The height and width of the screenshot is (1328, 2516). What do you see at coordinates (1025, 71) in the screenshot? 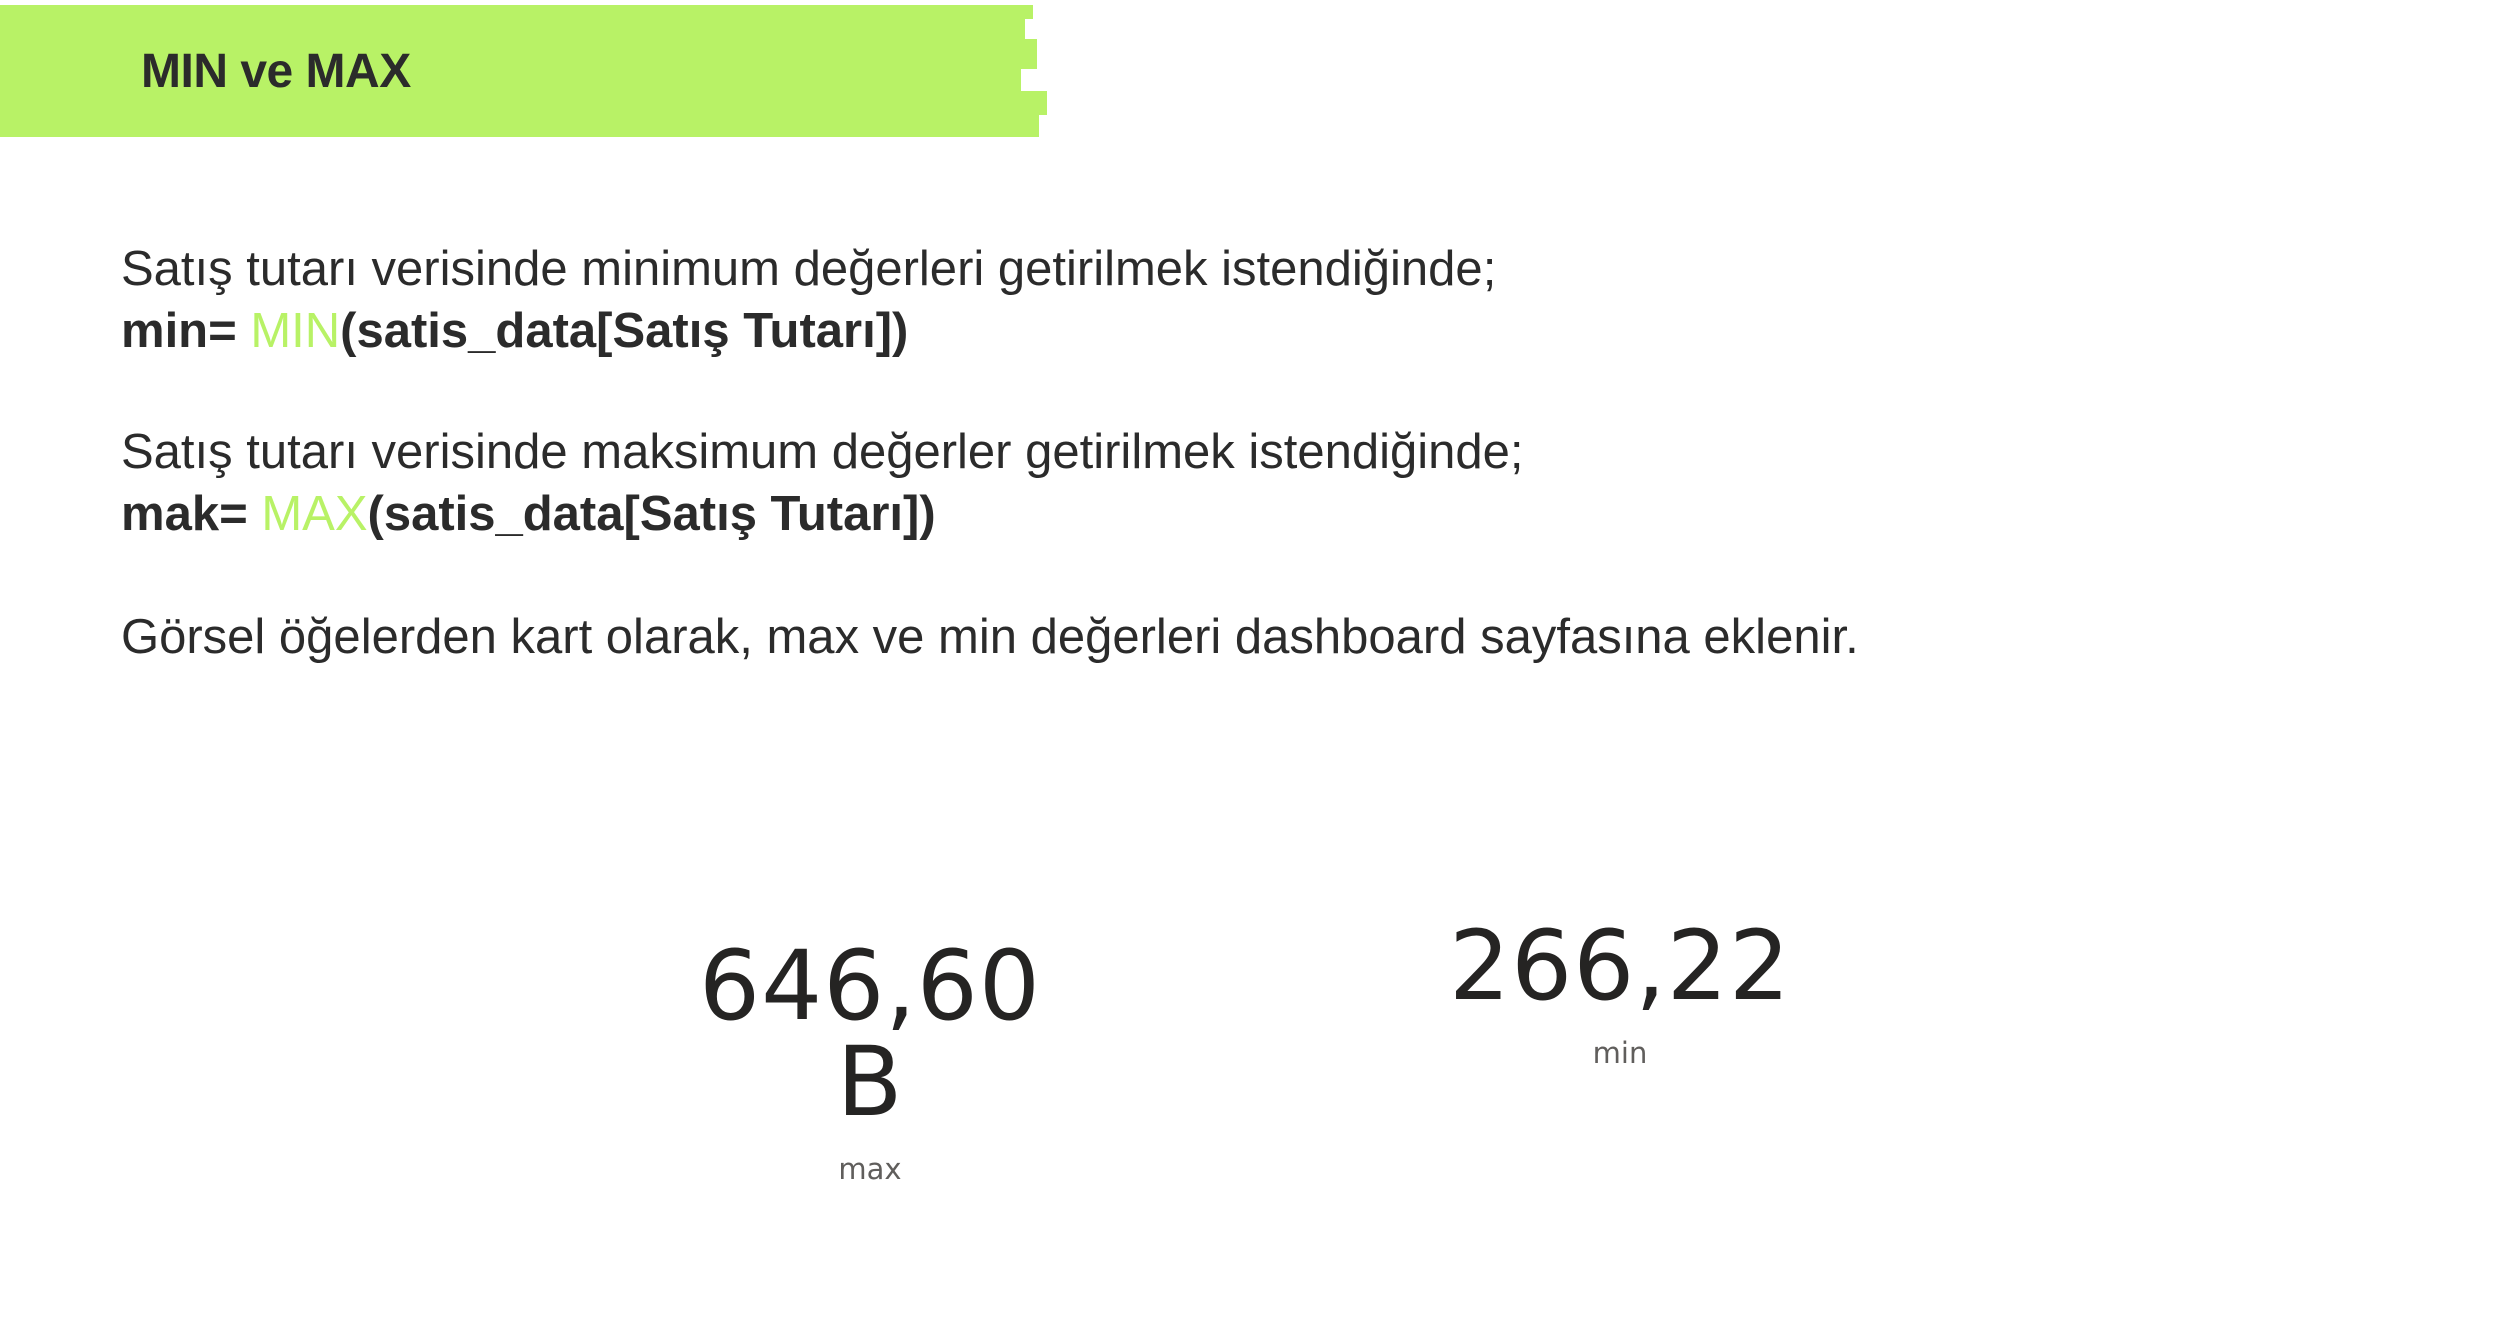
I see `banner-pixel-edge` at bounding box center [1025, 71].